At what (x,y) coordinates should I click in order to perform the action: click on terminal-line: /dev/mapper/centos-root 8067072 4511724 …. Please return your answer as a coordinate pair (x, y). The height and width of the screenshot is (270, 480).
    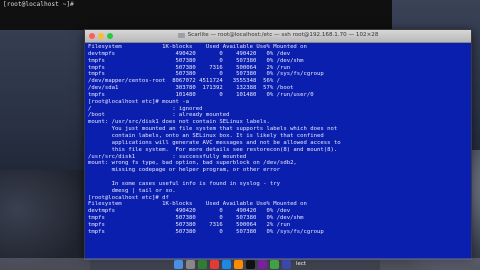
    Looking at the image, I should click on (184, 81).